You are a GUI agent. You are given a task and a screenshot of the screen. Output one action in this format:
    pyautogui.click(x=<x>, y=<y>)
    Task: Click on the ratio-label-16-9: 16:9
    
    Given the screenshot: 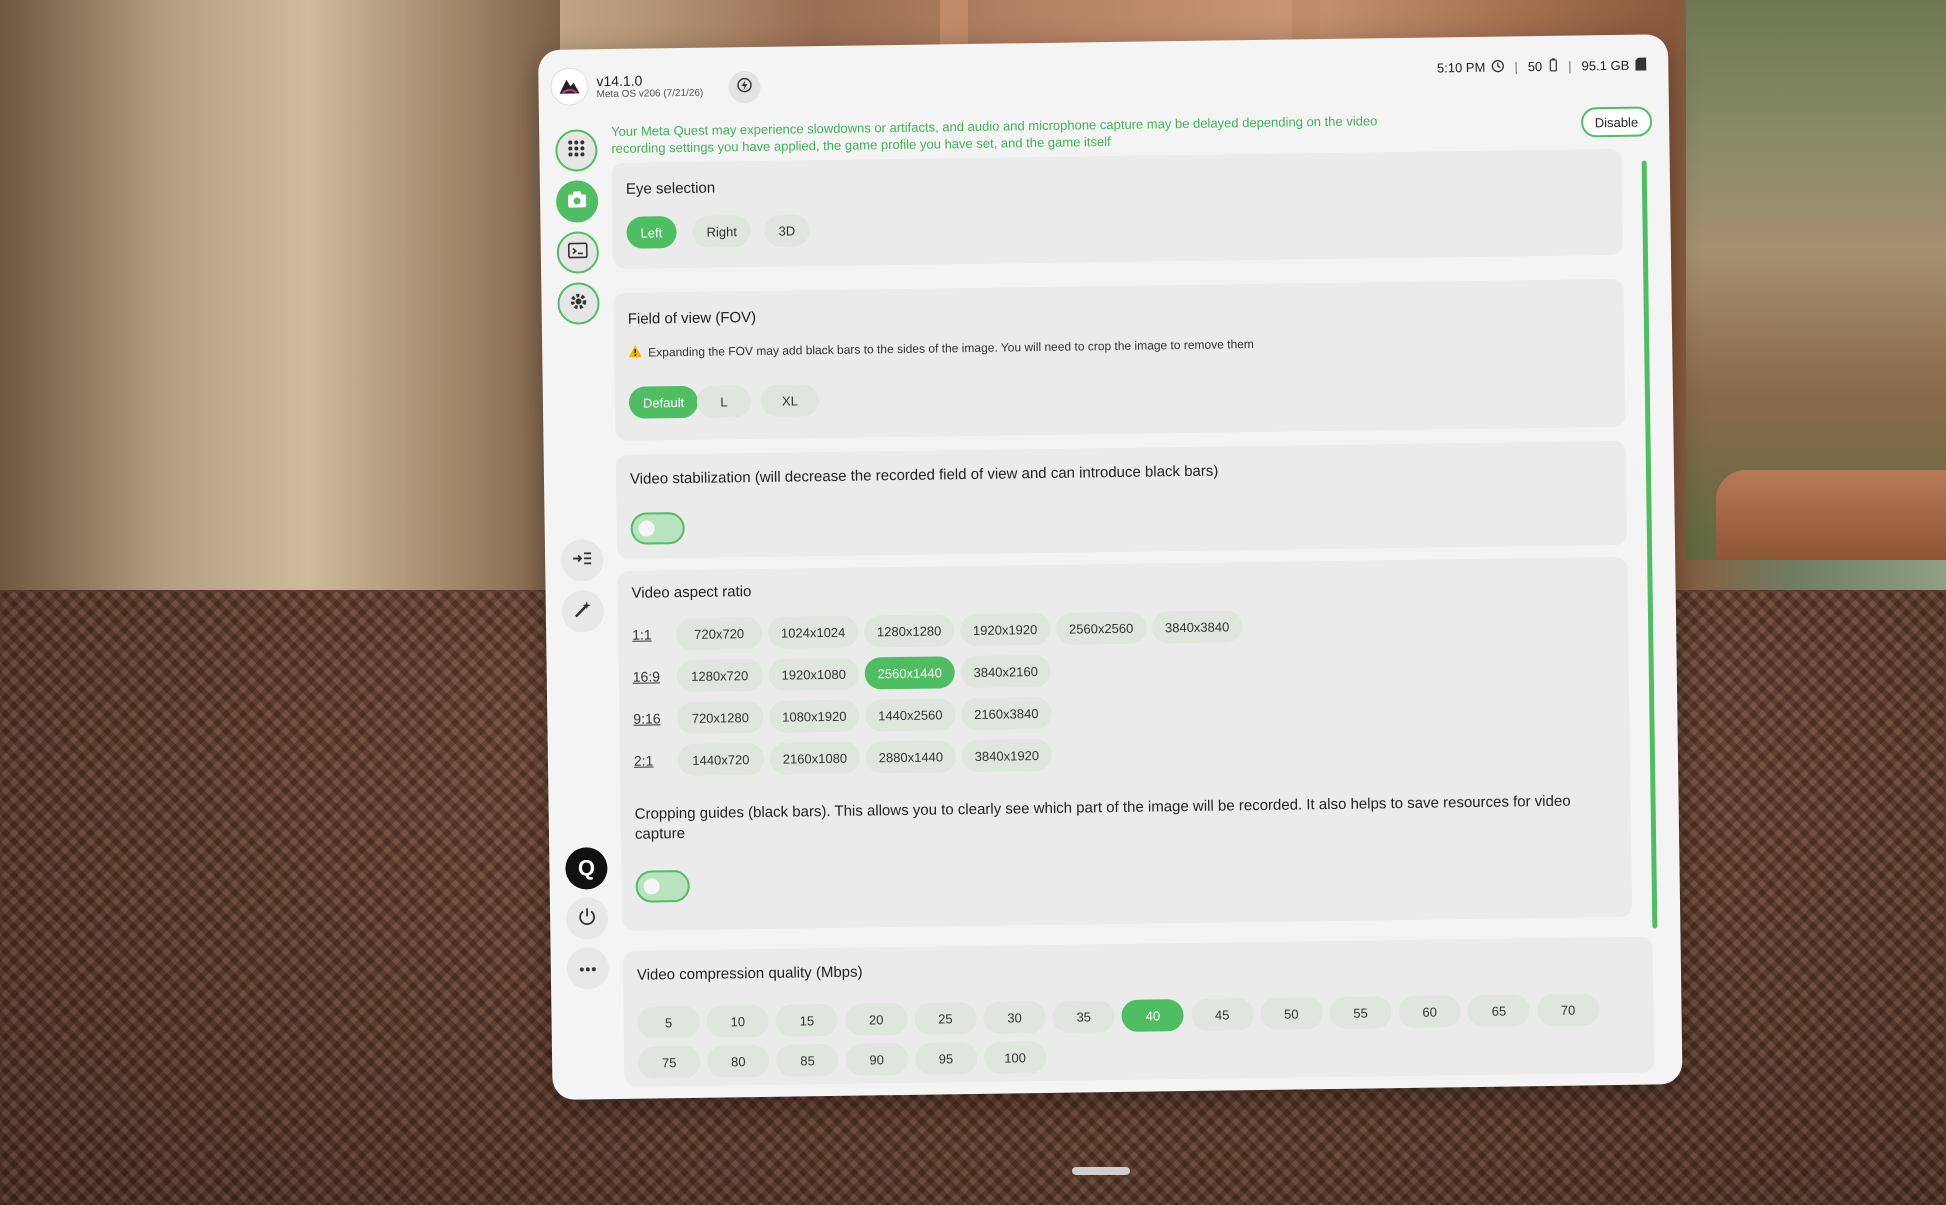 What is the action you would take?
    pyautogui.click(x=646, y=676)
    